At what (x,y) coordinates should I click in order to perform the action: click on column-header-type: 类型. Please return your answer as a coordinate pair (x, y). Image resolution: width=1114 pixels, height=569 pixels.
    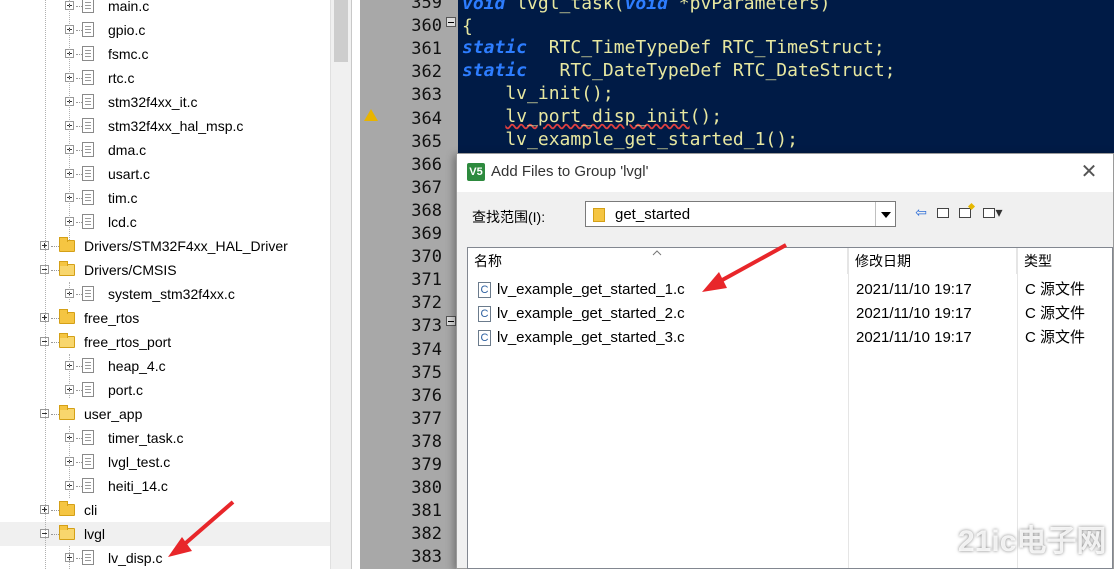
    Looking at the image, I should click on (1065, 261).